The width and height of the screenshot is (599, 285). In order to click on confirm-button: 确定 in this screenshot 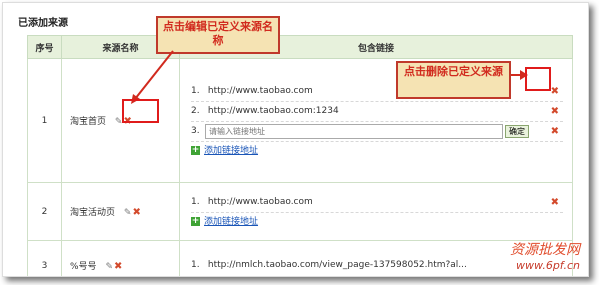, I will do `click(517, 131)`.